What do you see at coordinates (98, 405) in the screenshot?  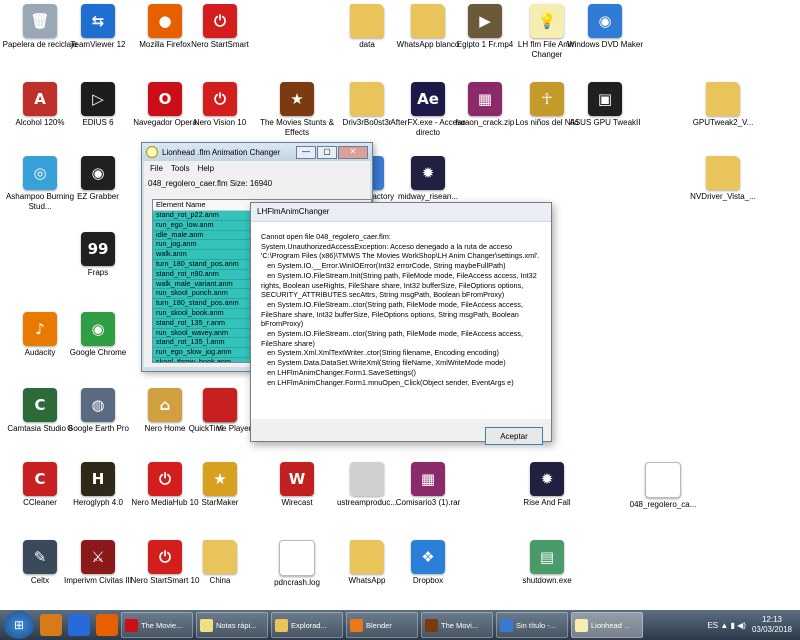 I see `app-icon: ◍` at bounding box center [98, 405].